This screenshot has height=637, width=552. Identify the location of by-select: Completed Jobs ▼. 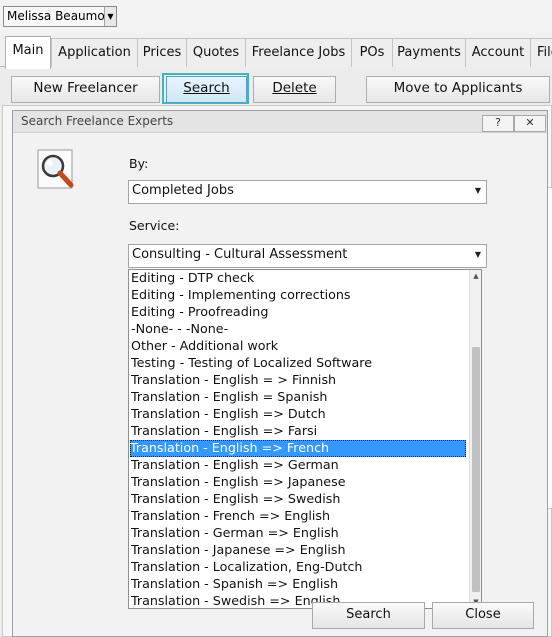
(307, 192).